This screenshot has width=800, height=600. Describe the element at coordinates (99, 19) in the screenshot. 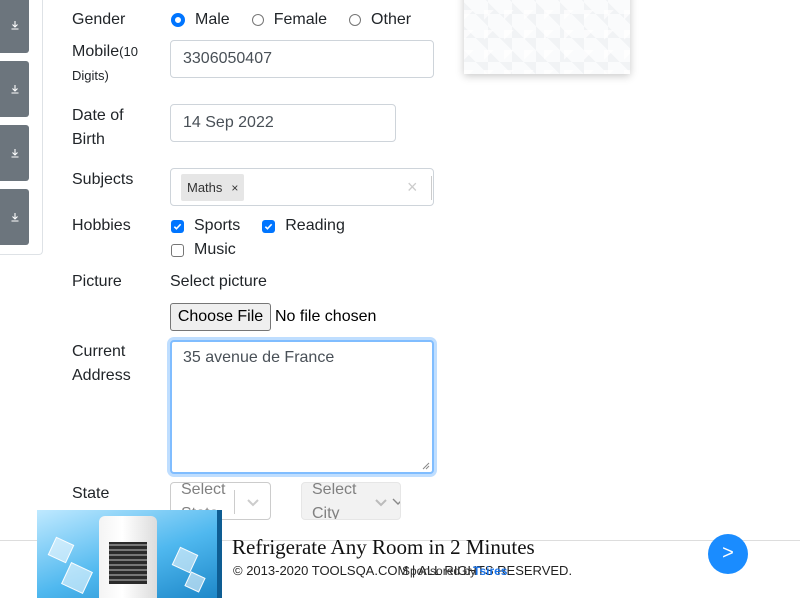

I see `gender-label: Gender` at that location.